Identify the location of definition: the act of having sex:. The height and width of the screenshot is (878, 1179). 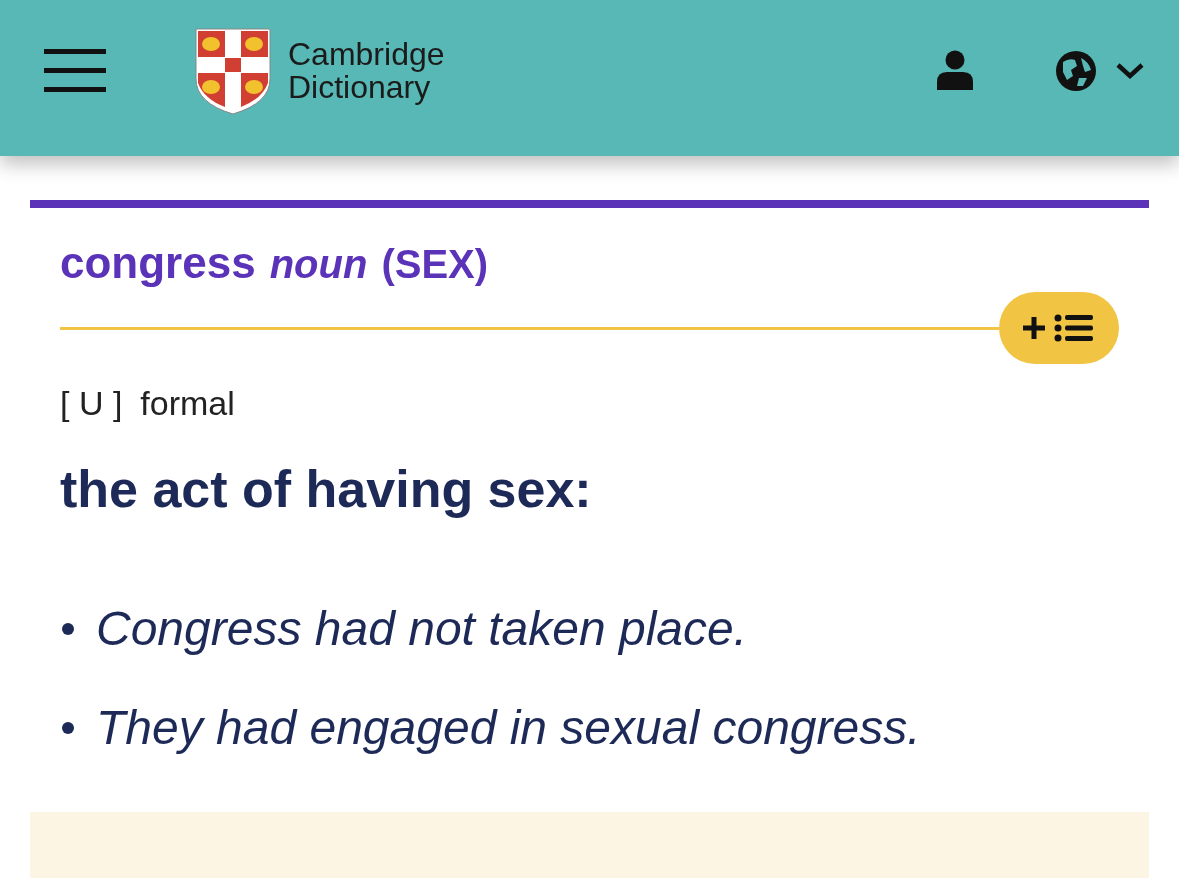
(326, 489).